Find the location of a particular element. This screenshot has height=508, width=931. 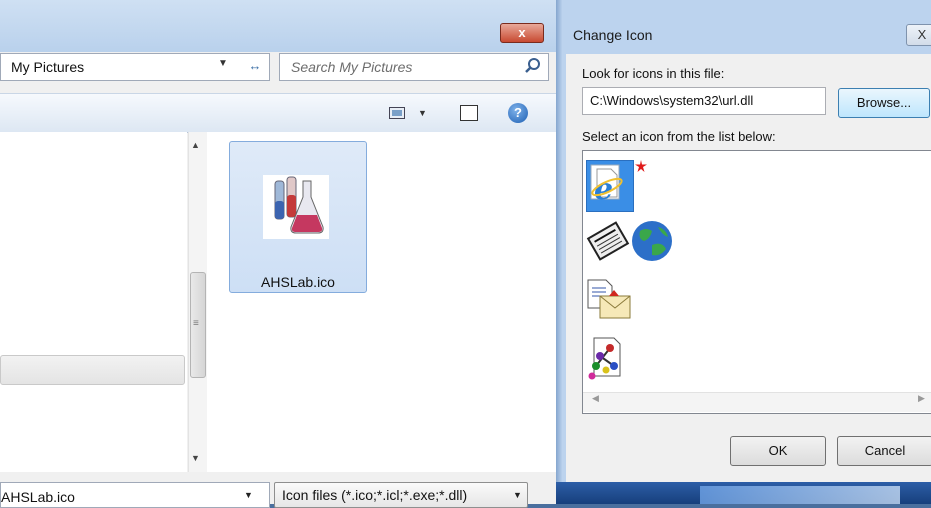

change-icon-title: Change Icon is located at coordinates (613, 35).